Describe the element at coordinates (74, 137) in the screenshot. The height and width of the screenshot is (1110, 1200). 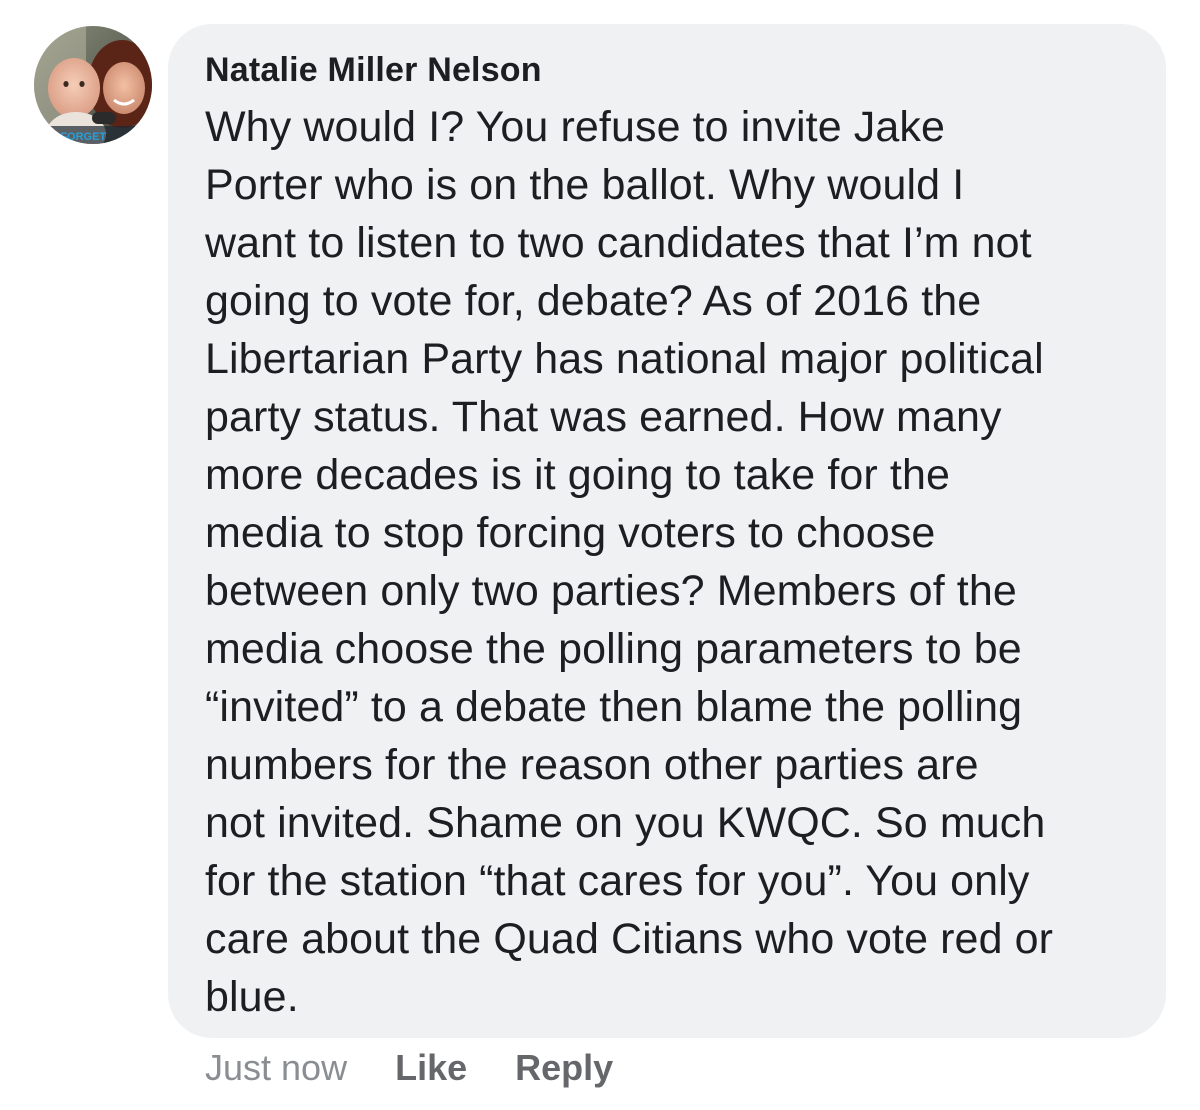
I see `avatar-overlay-text: ER FORGET` at that location.